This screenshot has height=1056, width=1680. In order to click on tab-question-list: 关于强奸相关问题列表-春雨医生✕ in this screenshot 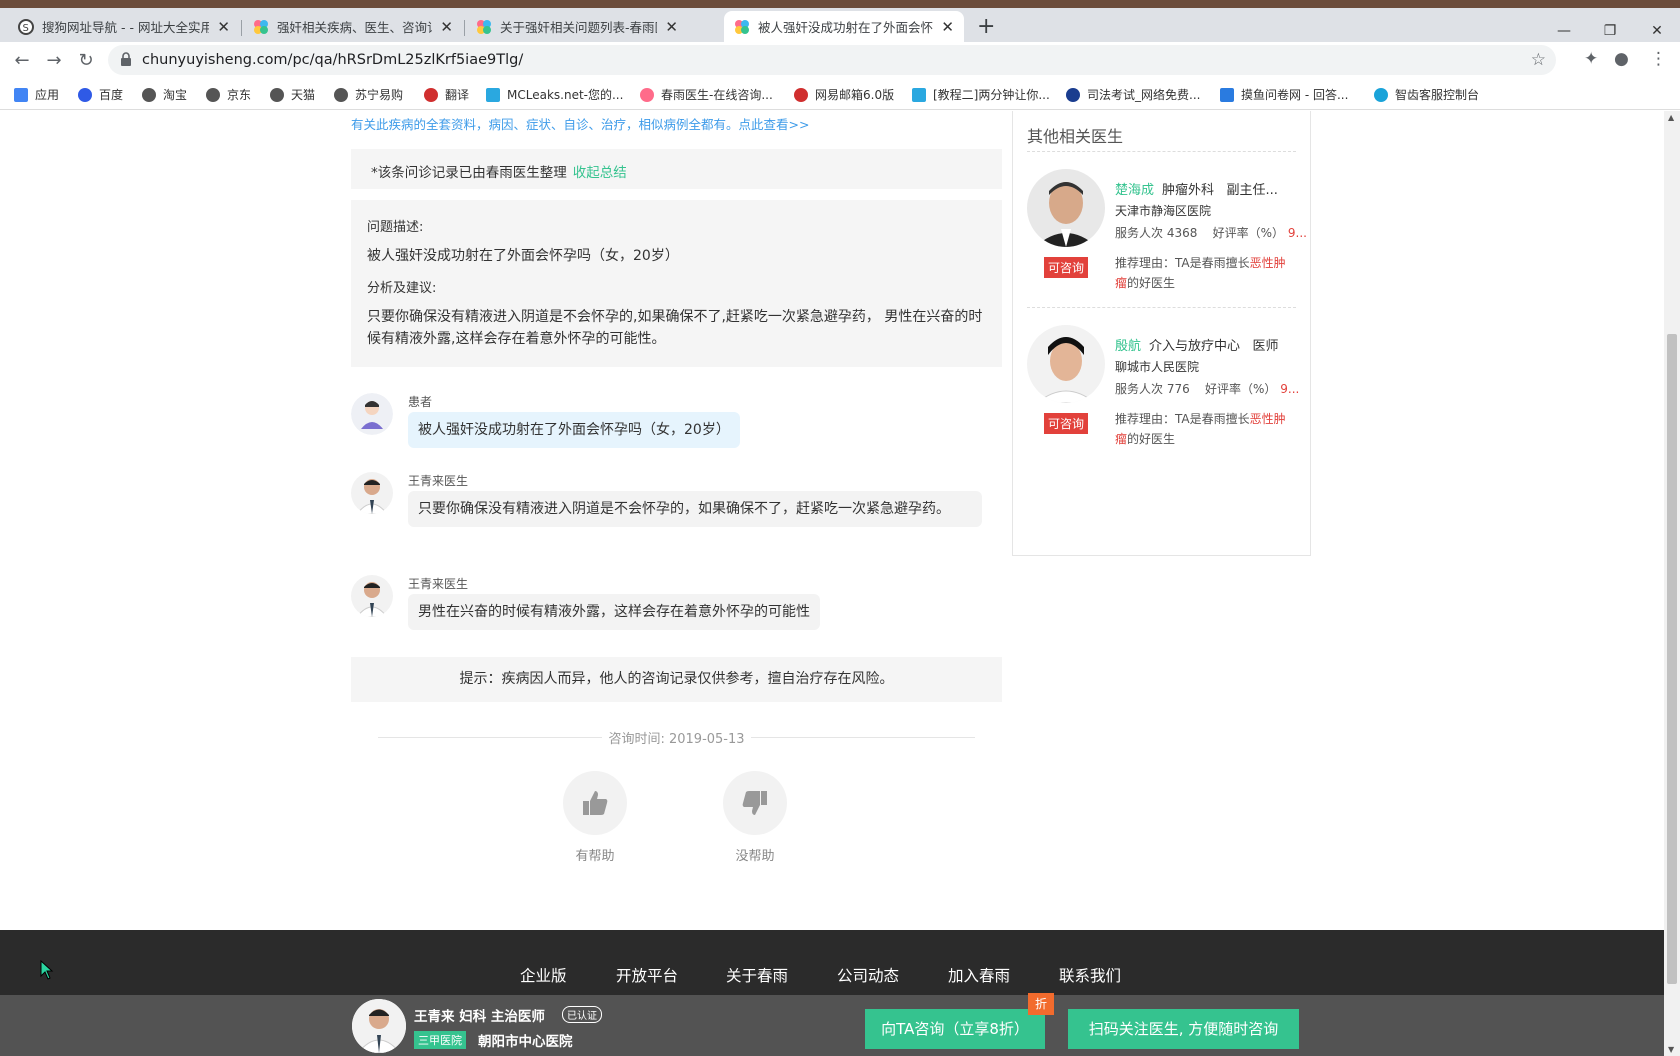, I will do `click(577, 26)`.